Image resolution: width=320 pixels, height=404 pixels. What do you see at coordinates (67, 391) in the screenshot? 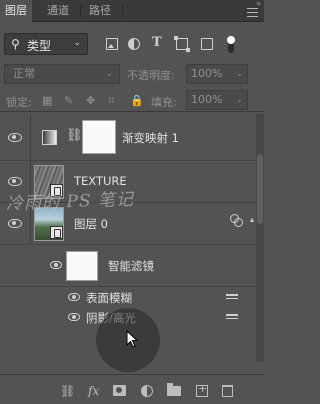
I see `link-layers-icon: ⛓` at bounding box center [67, 391].